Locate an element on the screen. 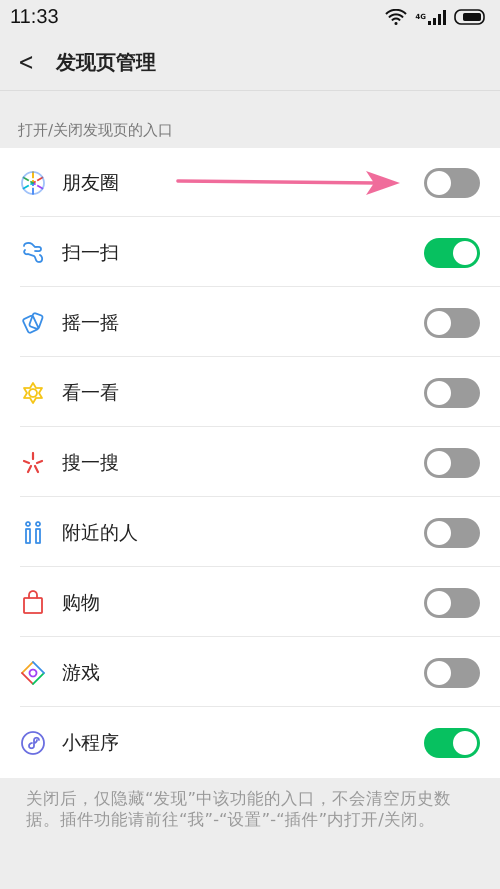 The image size is (500, 889). wifi-icon is located at coordinates (396, 17).